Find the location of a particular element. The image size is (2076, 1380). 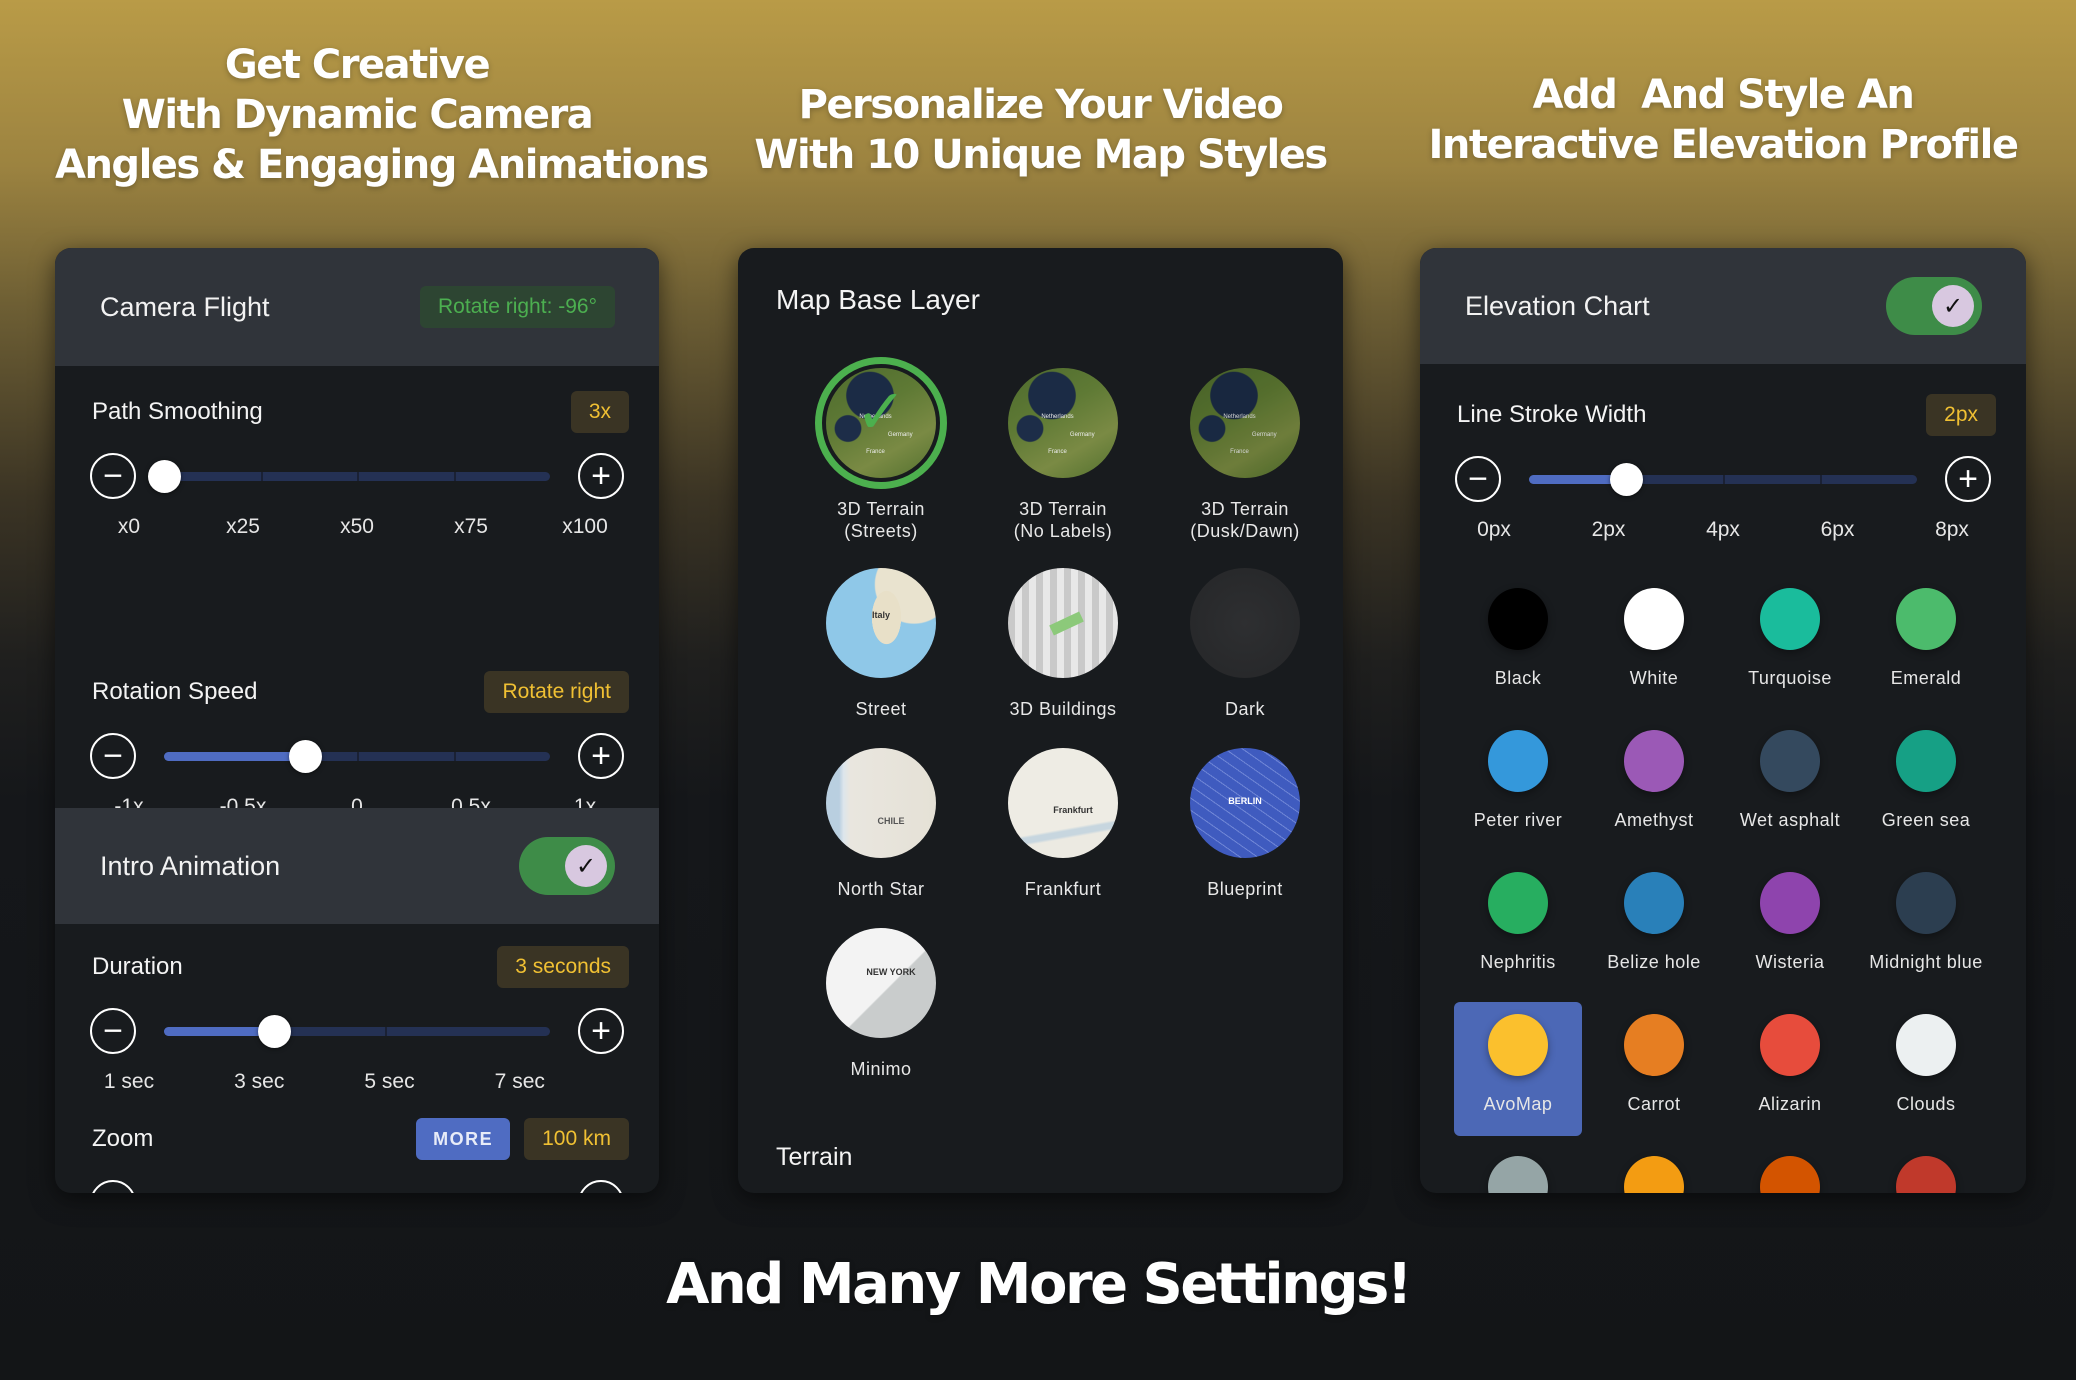

zoom-label: Zoom is located at coordinates (123, 1138).